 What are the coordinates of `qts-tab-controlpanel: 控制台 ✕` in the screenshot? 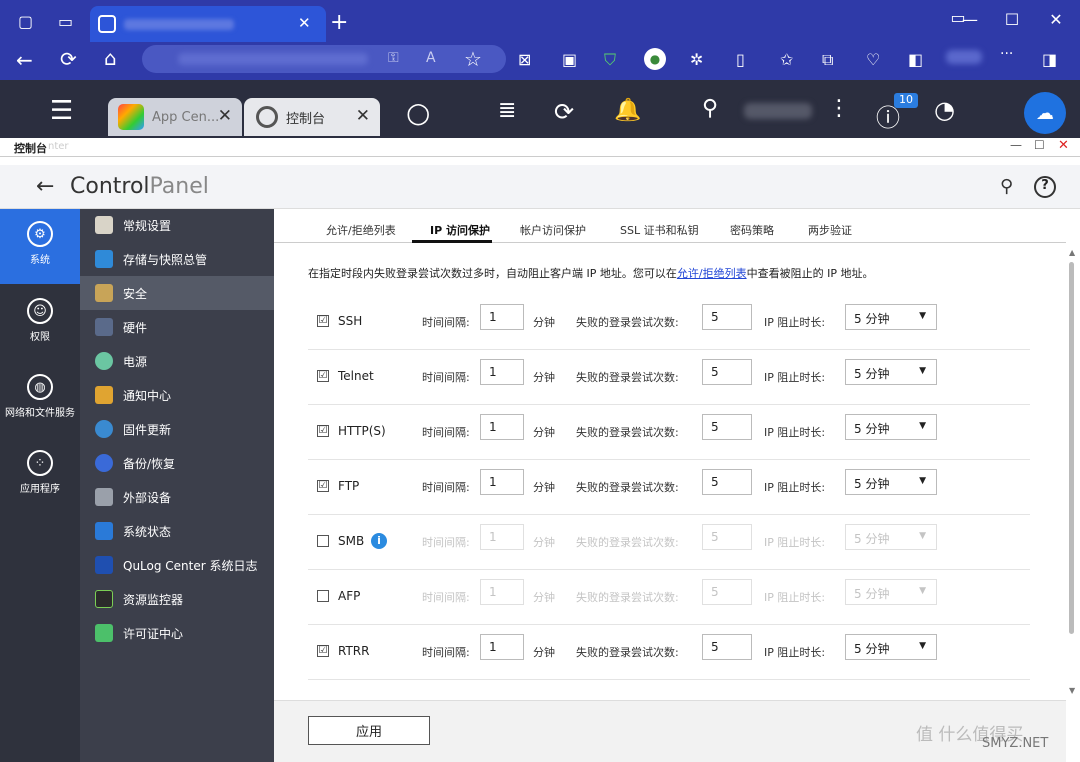 It's located at (312, 117).